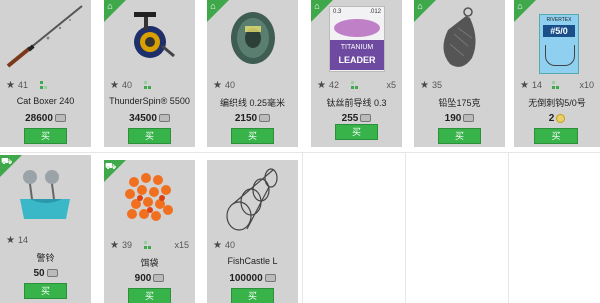  I want to click on spinning-reel-icon, so click(149, 38).